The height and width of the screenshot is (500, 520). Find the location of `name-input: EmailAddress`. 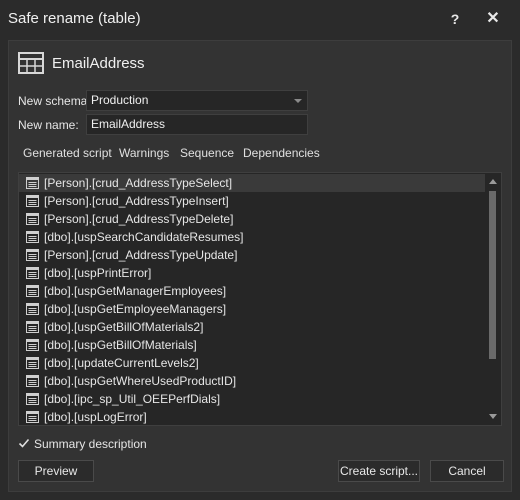

name-input: EmailAddress is located at coordinates (197, 124).